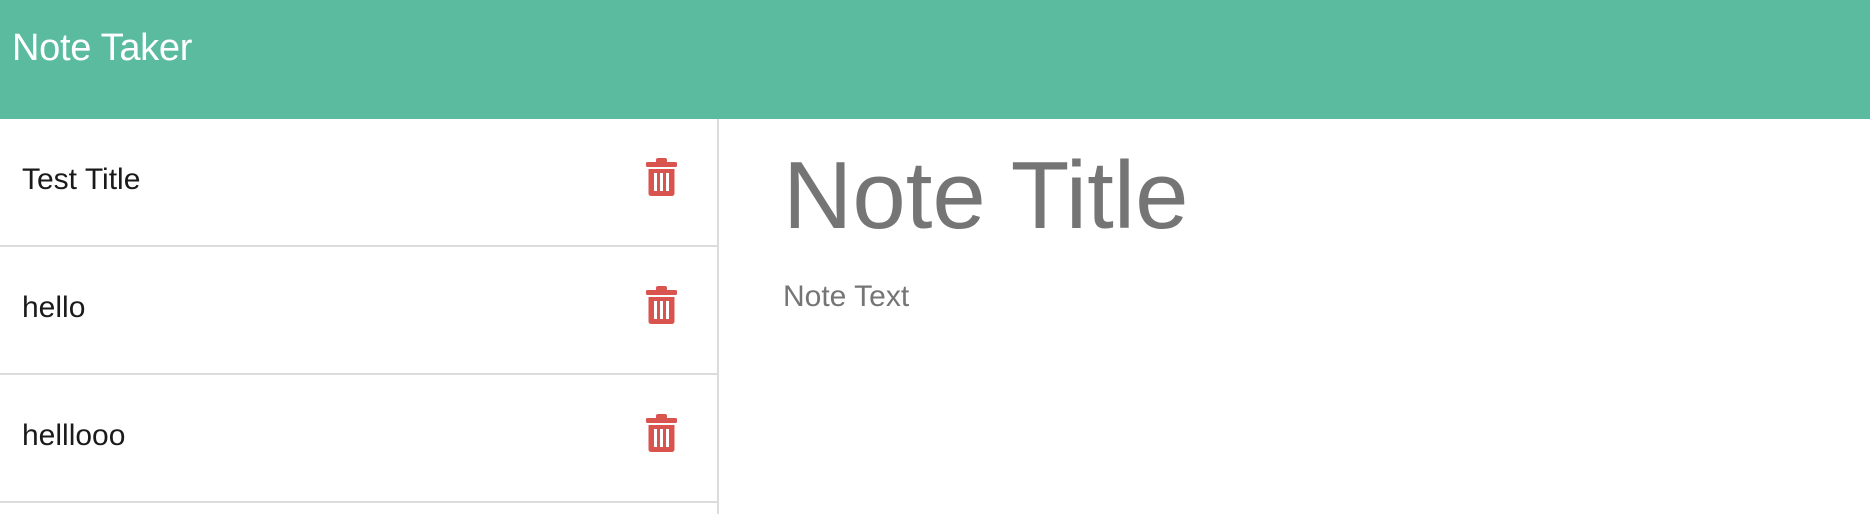 The width and height of the screenshot is (1870, 514). I want to click on note-list-item: helllooo, so click(358, 439).